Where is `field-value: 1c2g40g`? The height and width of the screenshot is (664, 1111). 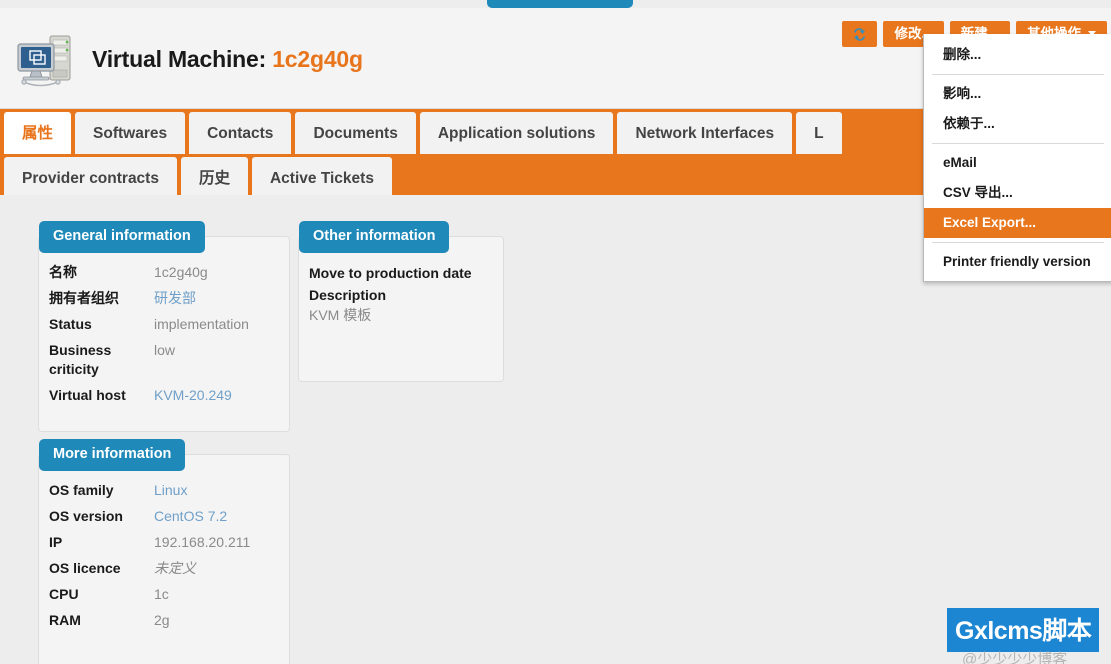
field-value: 1c2g40g is located at coordinates (181, 272).